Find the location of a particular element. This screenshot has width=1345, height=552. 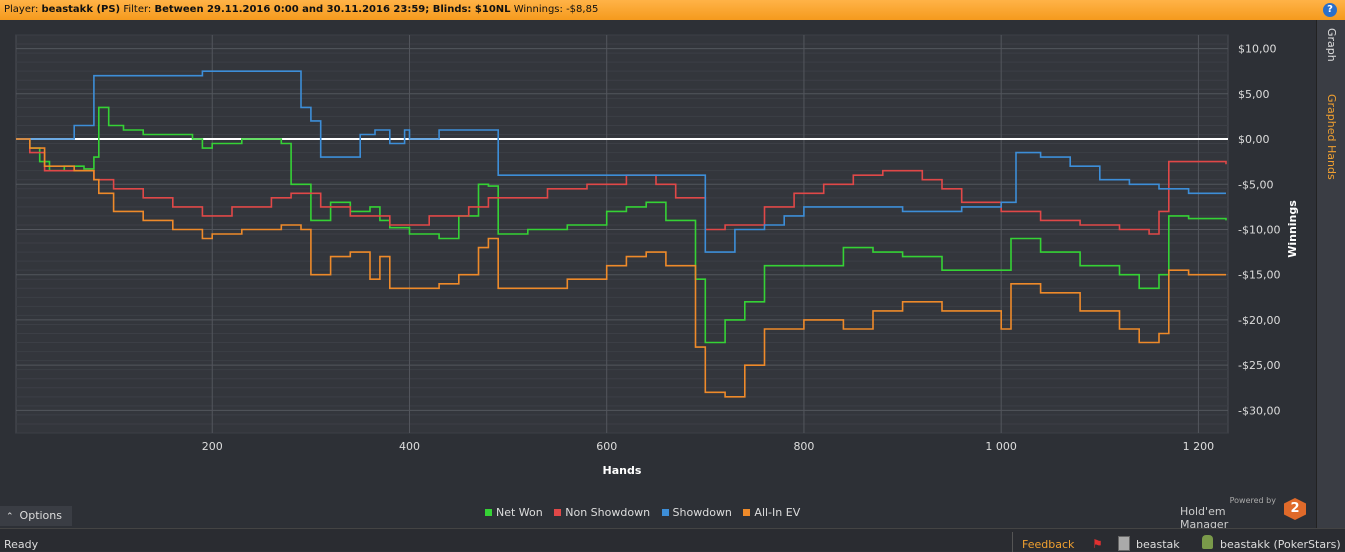

account-name: beastakk (PokerStars) is located at coordinates (1280, 544).